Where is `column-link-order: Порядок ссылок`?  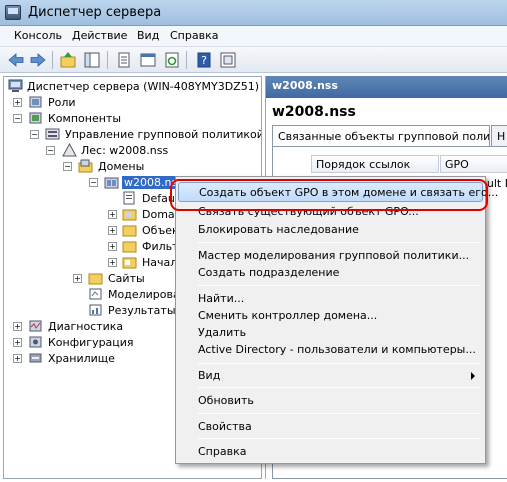
column-link-order: Порядок ссылок is located at coordinates (375, 164).